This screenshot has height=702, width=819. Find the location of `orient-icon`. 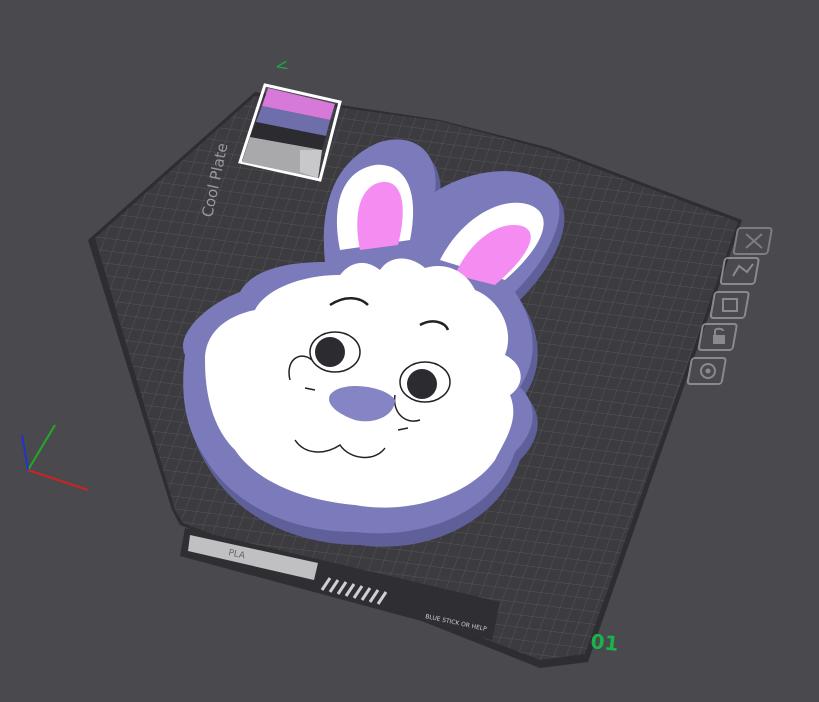

orient-icon is located at coordinates (729, 305).